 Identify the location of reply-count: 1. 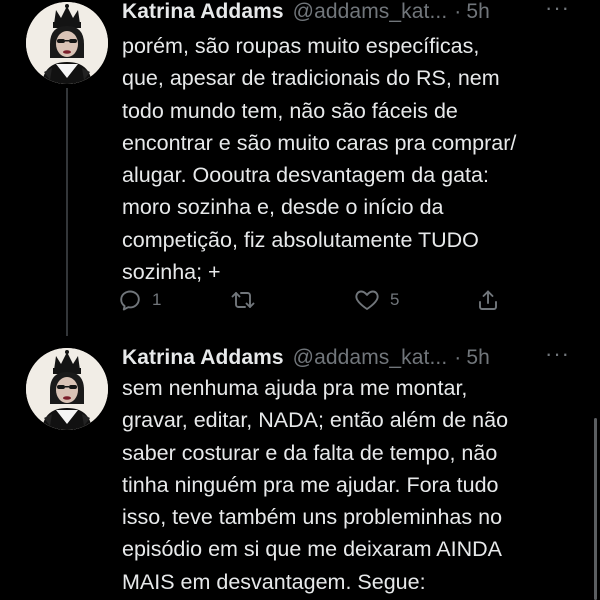
(157, 299).